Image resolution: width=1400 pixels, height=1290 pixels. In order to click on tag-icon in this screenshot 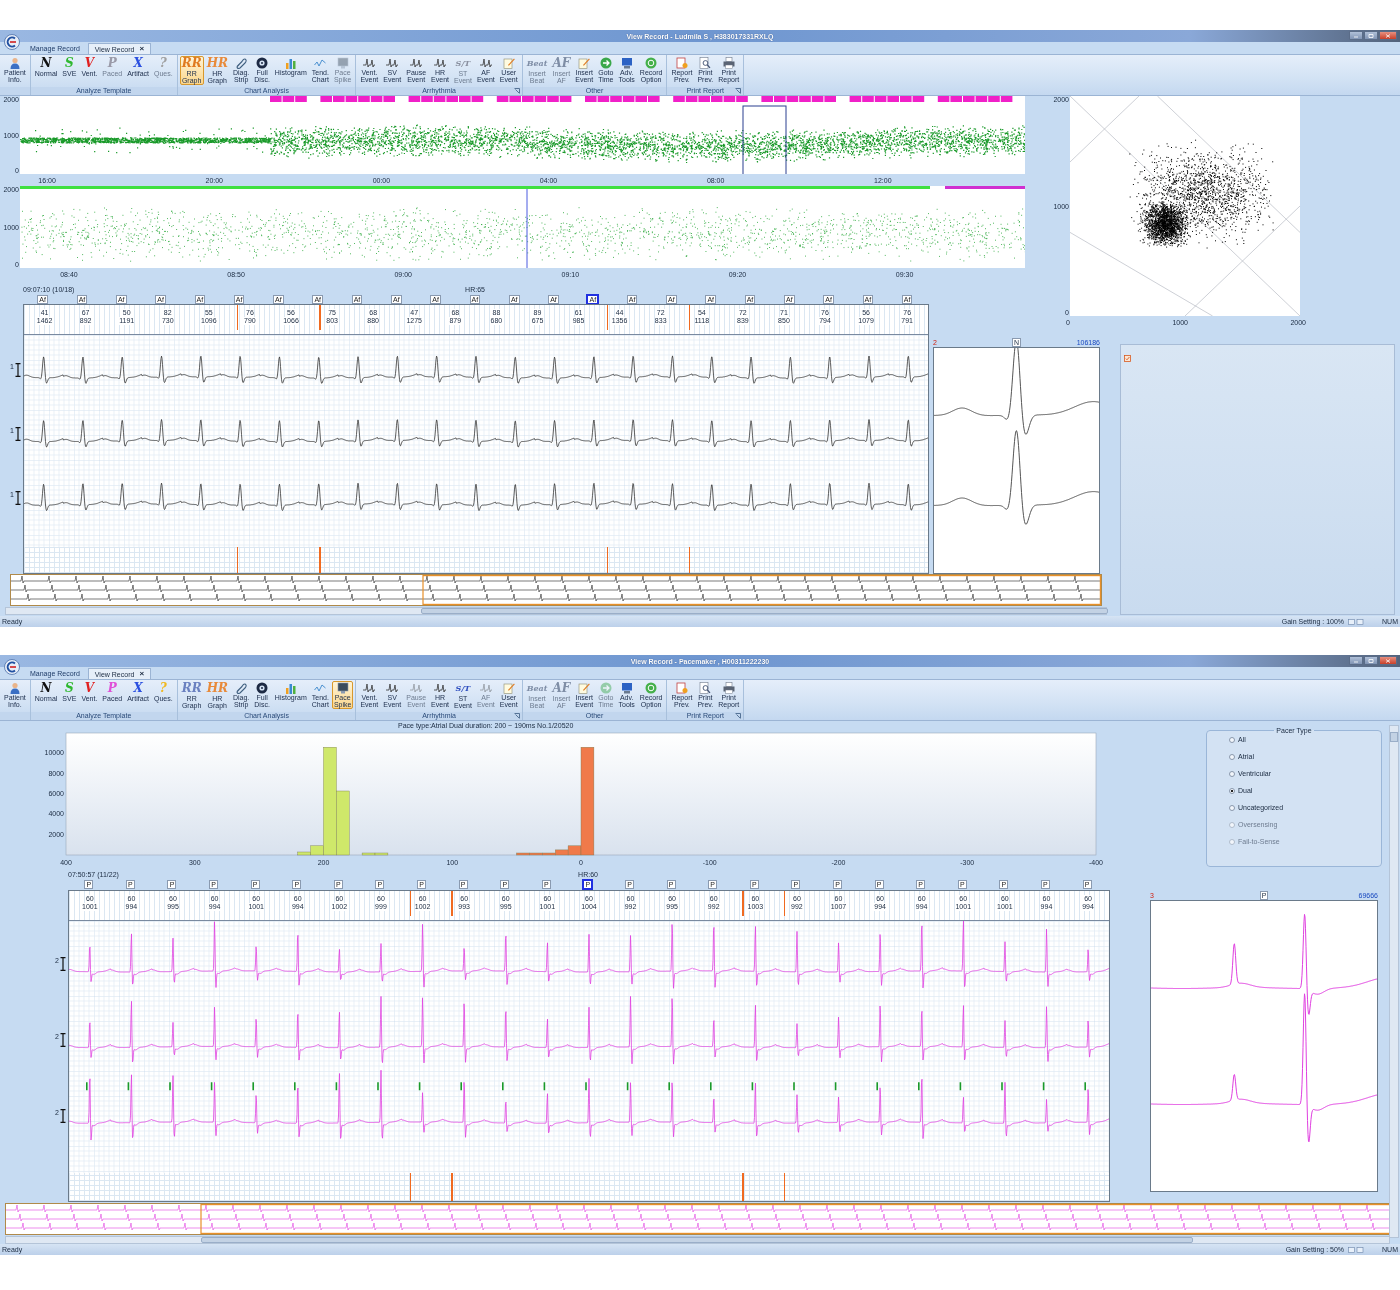, I will do `click(1127, 358)`.